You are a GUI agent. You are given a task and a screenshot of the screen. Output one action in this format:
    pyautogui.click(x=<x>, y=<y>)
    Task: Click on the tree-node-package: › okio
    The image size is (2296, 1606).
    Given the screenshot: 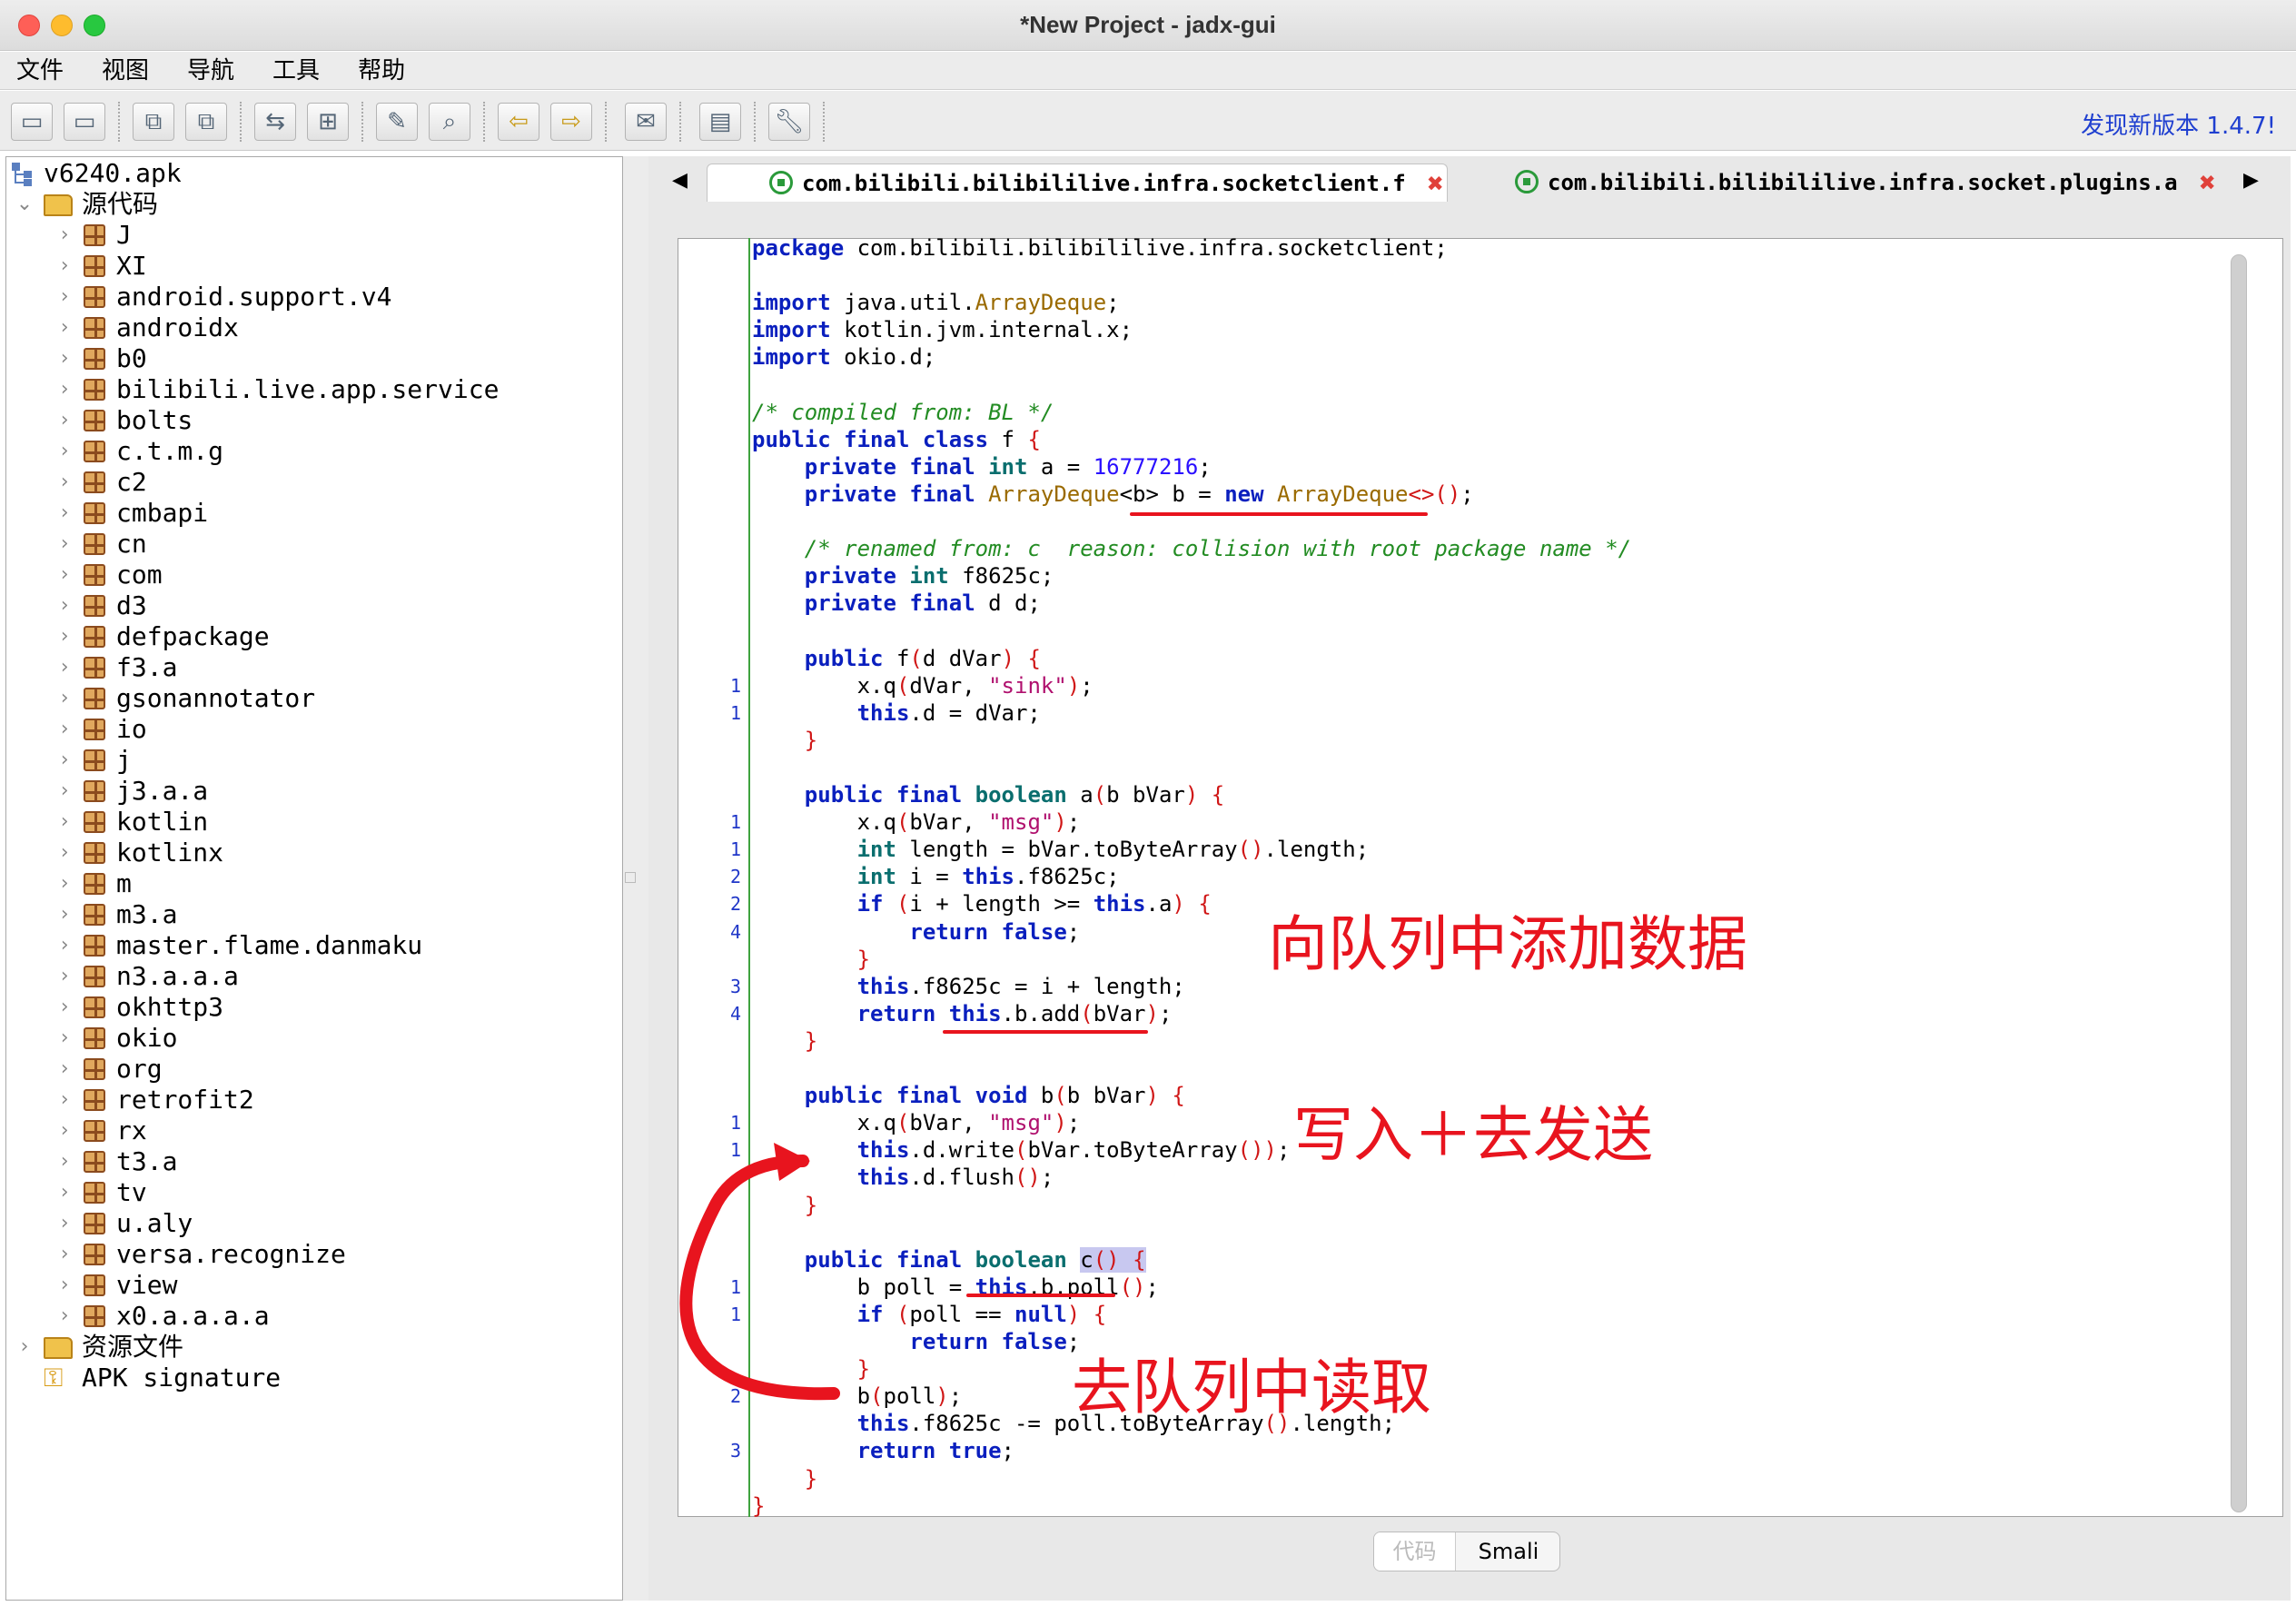 What is the action you would take?
    pyautogui.click(x=117, y=1038)
    